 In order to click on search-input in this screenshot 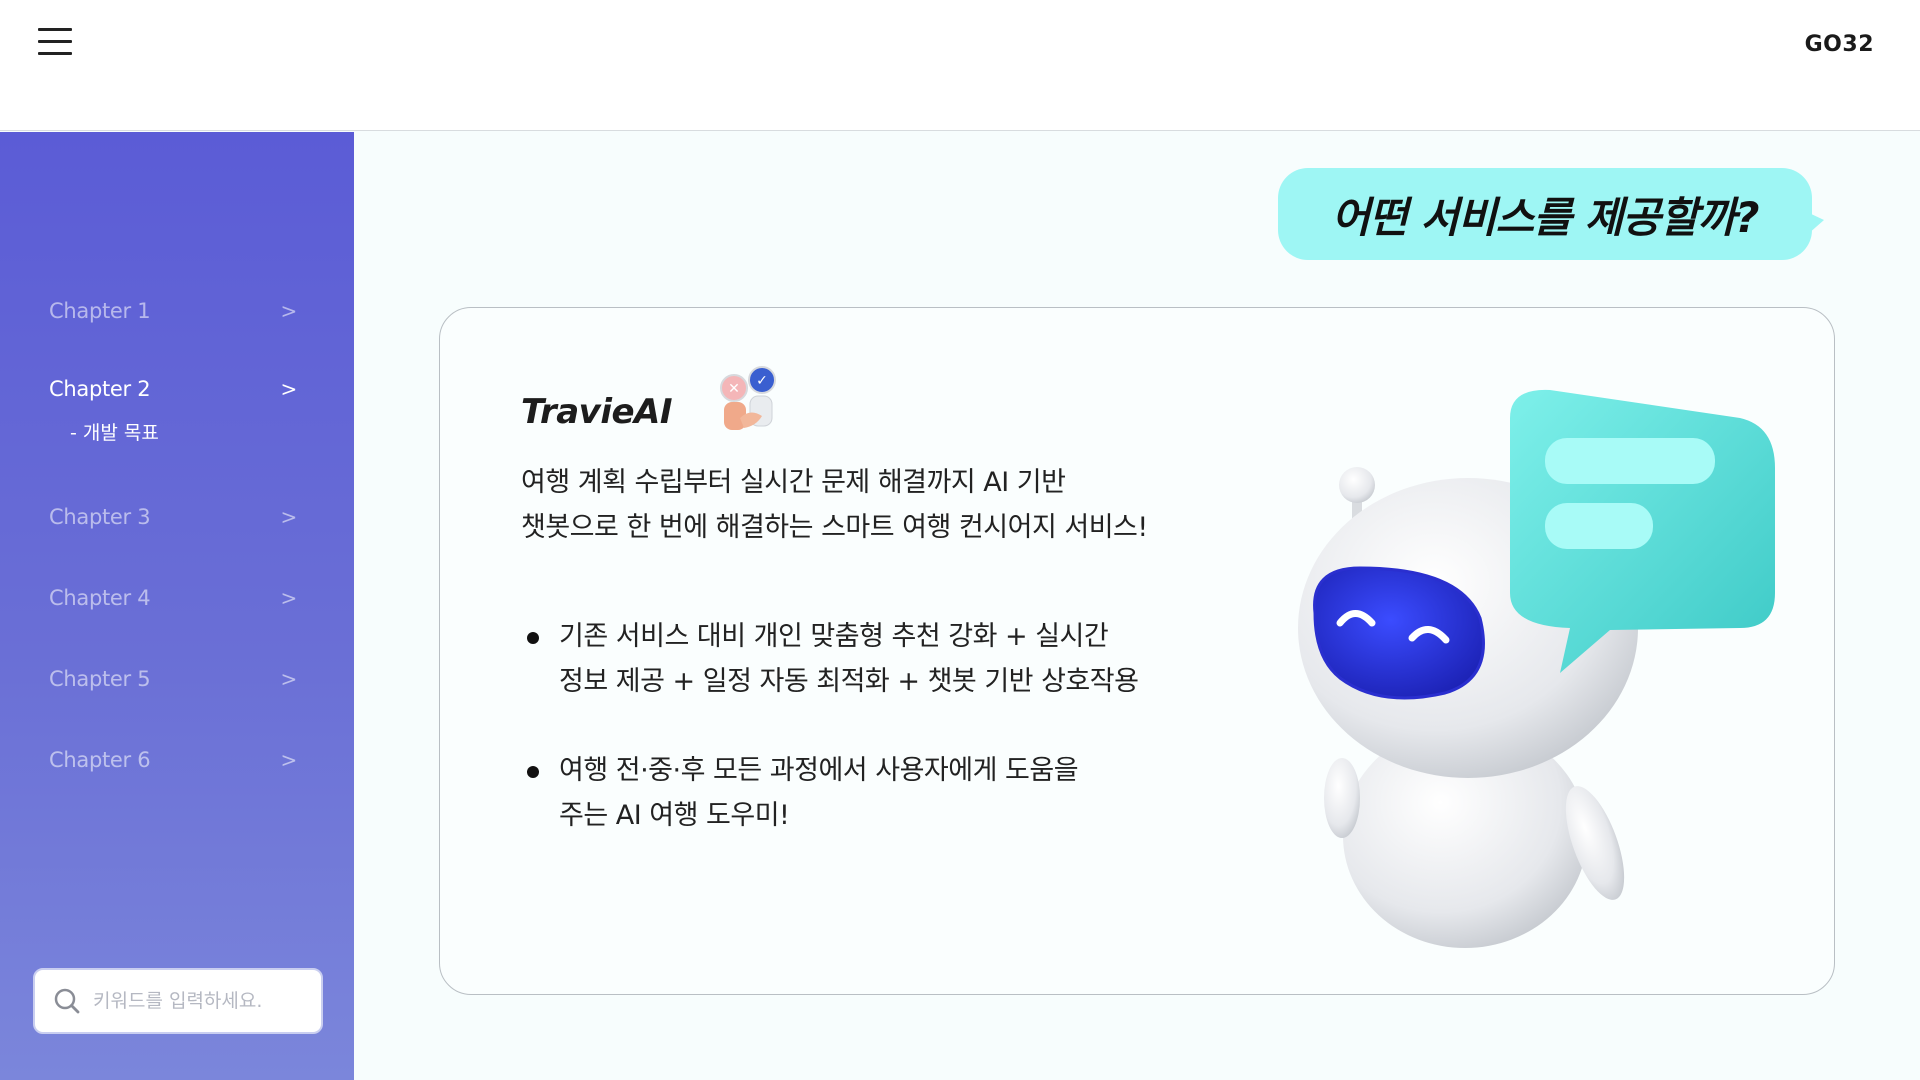, I will do `click(198, 1001)`.